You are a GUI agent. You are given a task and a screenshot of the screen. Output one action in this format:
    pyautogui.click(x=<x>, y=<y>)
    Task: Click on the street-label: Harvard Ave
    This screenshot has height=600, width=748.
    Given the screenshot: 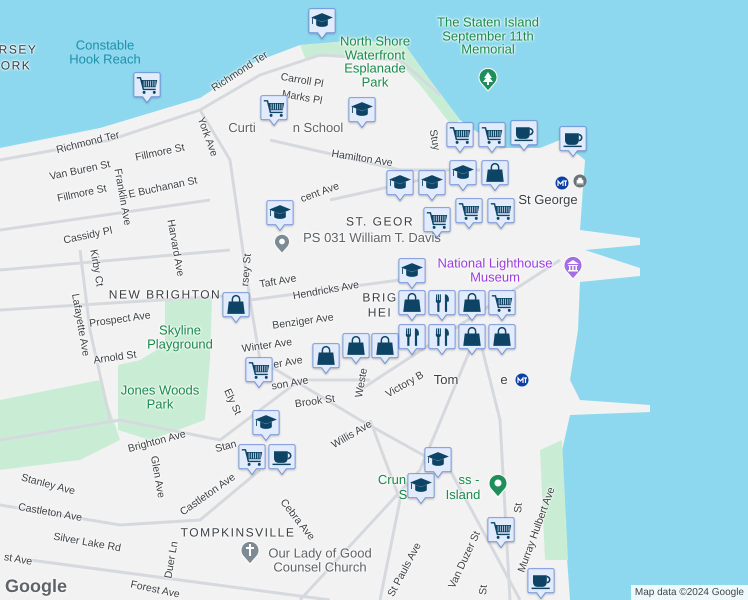 What is the action you would take?
    pyautogui.click(x=175, y=248)
    